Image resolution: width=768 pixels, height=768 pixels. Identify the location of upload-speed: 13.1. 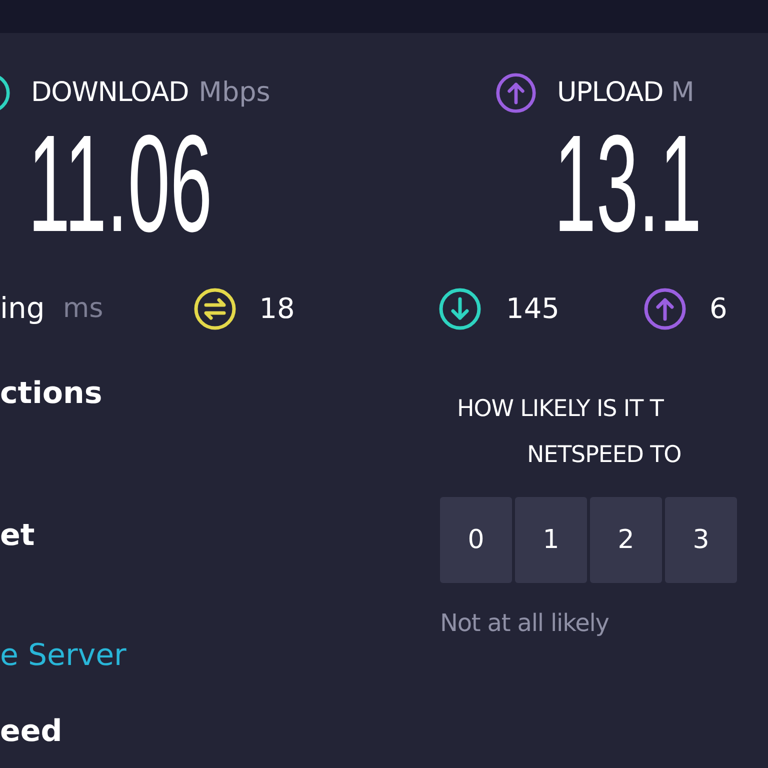
(628, 184).